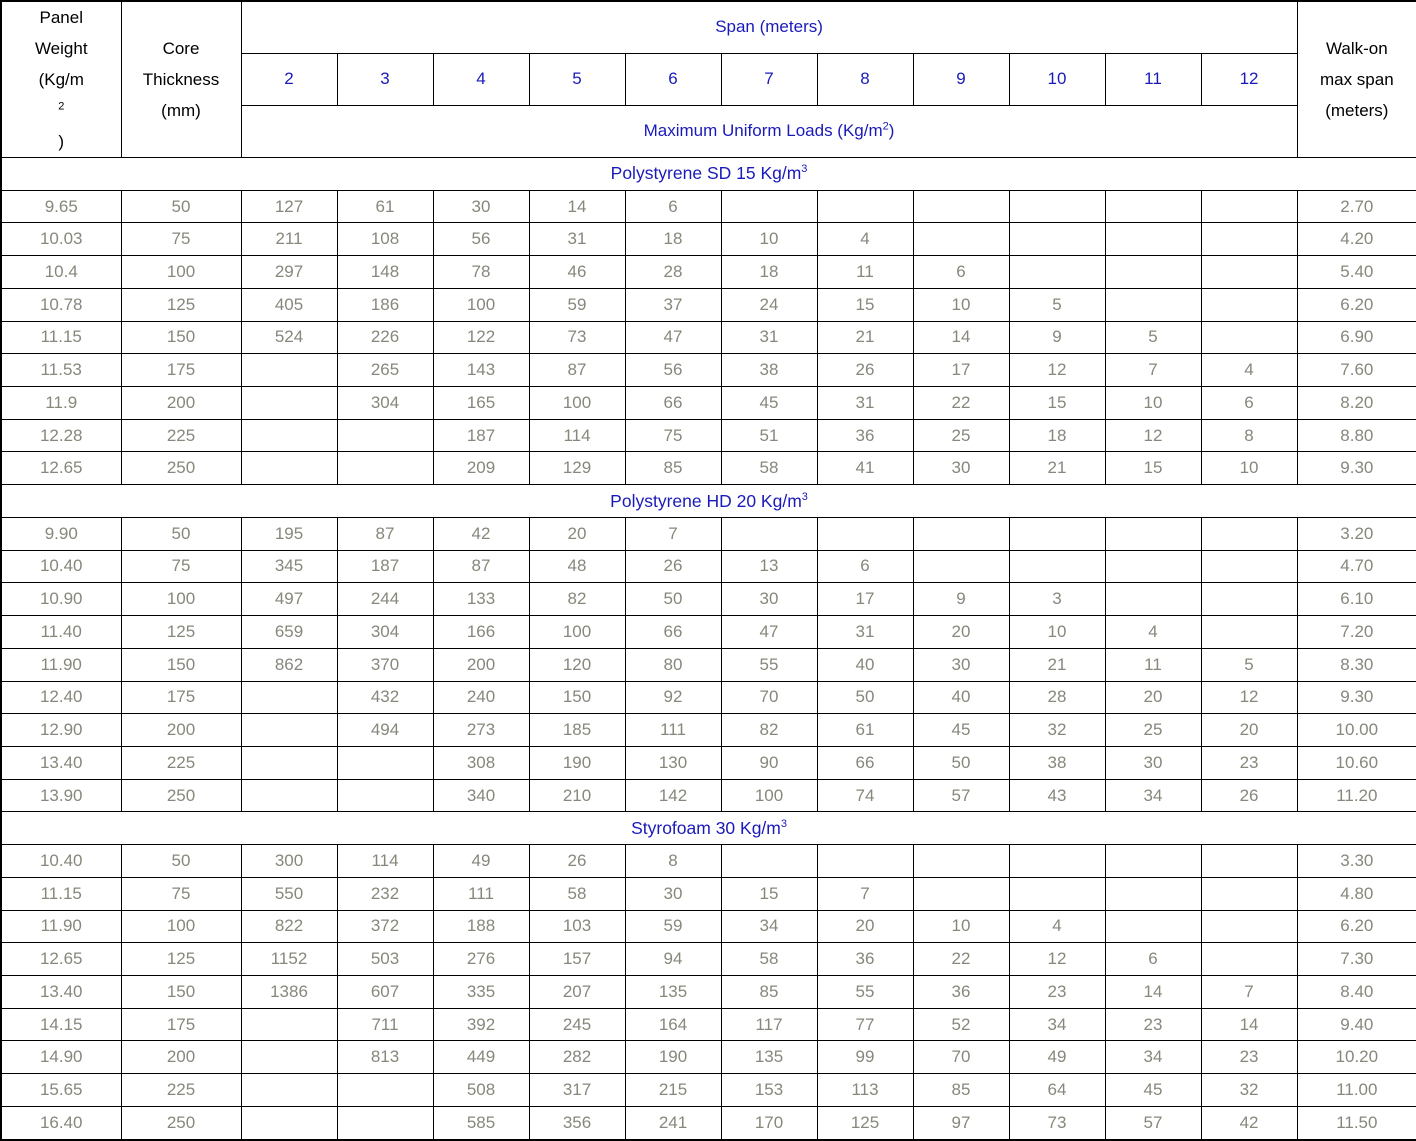 The image size is (1416, 1141). I want to click on cell-load-span-8m: 66, so click(865, 762).